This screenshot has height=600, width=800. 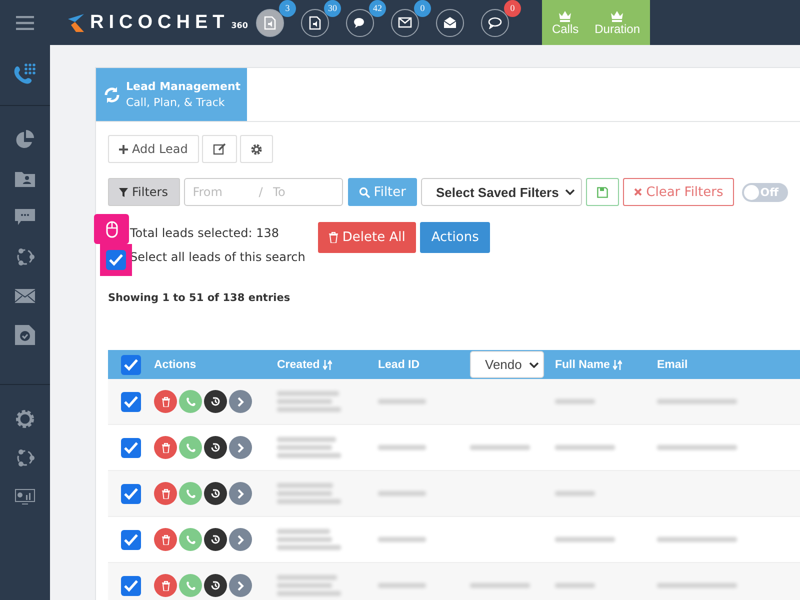 What do you see at coordinates (360, 22) in the screenshot?
I see `chat-icon` at bounding box center [360, 22].